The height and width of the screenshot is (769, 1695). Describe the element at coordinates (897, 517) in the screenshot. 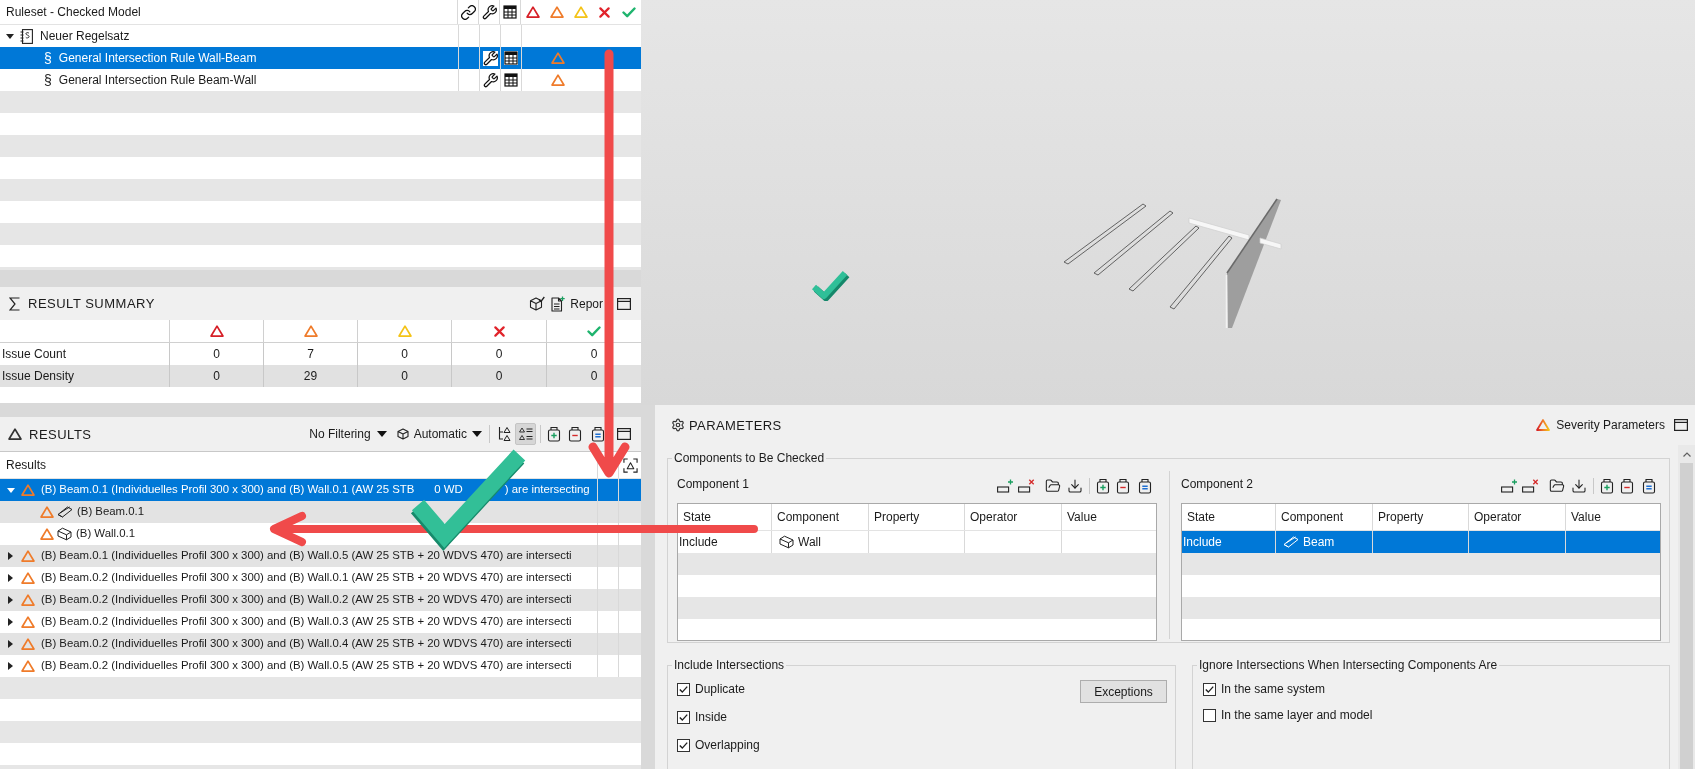

I see `column-header: Property` at that location.